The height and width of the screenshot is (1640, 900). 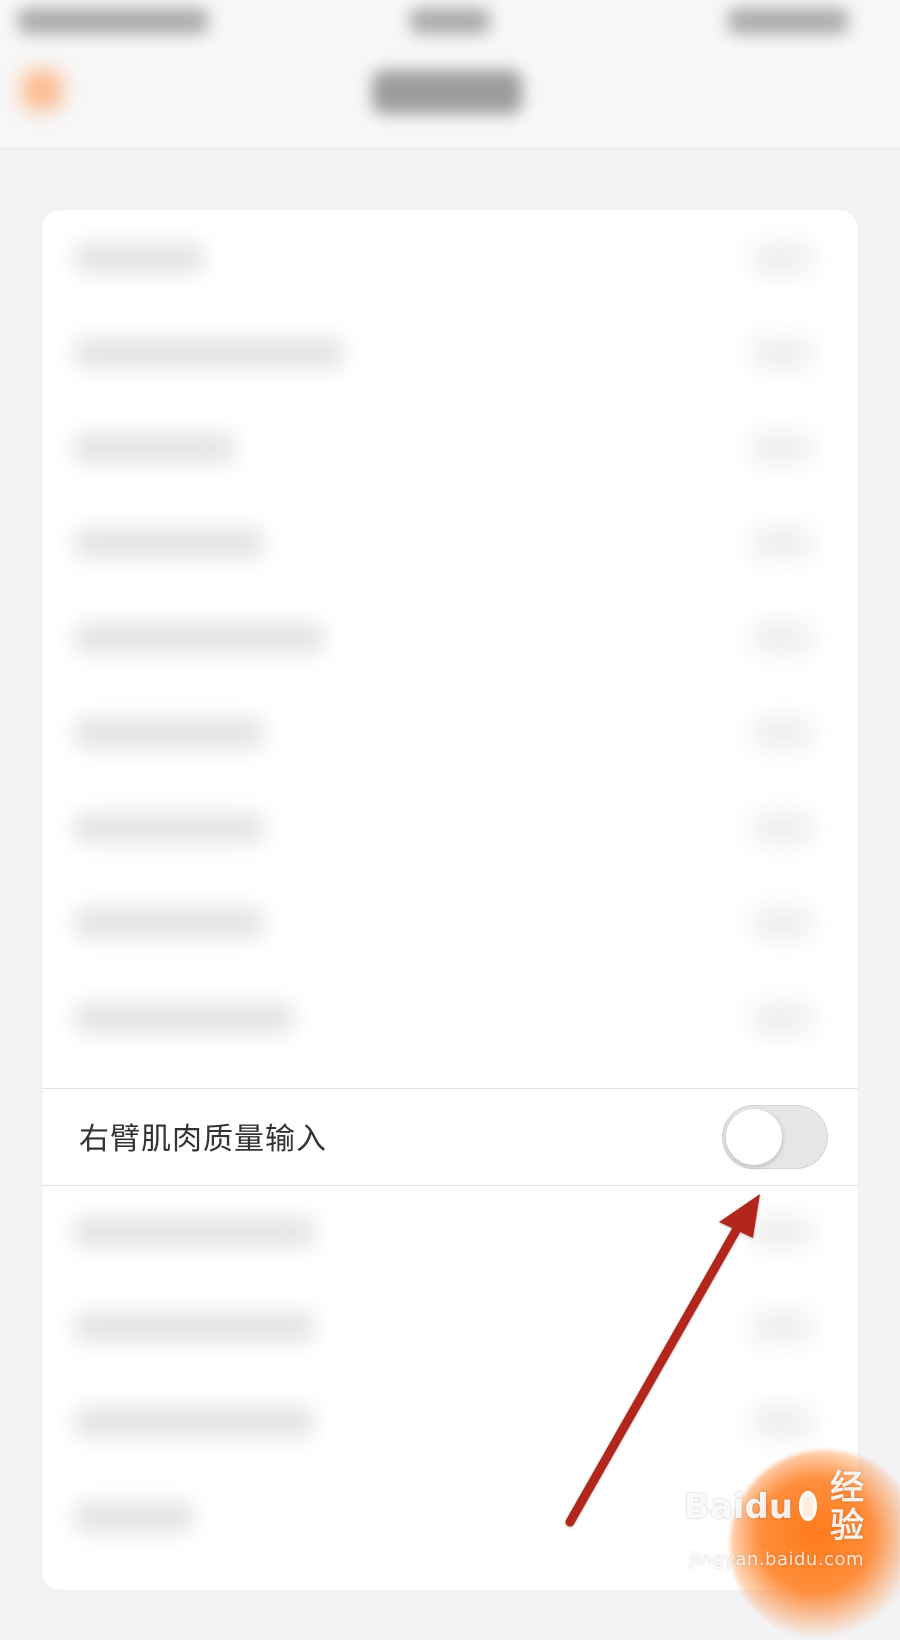 I want to click on baidu-jingyan-watermark: Baidu 经验 jingyan.baidu.com, so click(x=774, y=1519).